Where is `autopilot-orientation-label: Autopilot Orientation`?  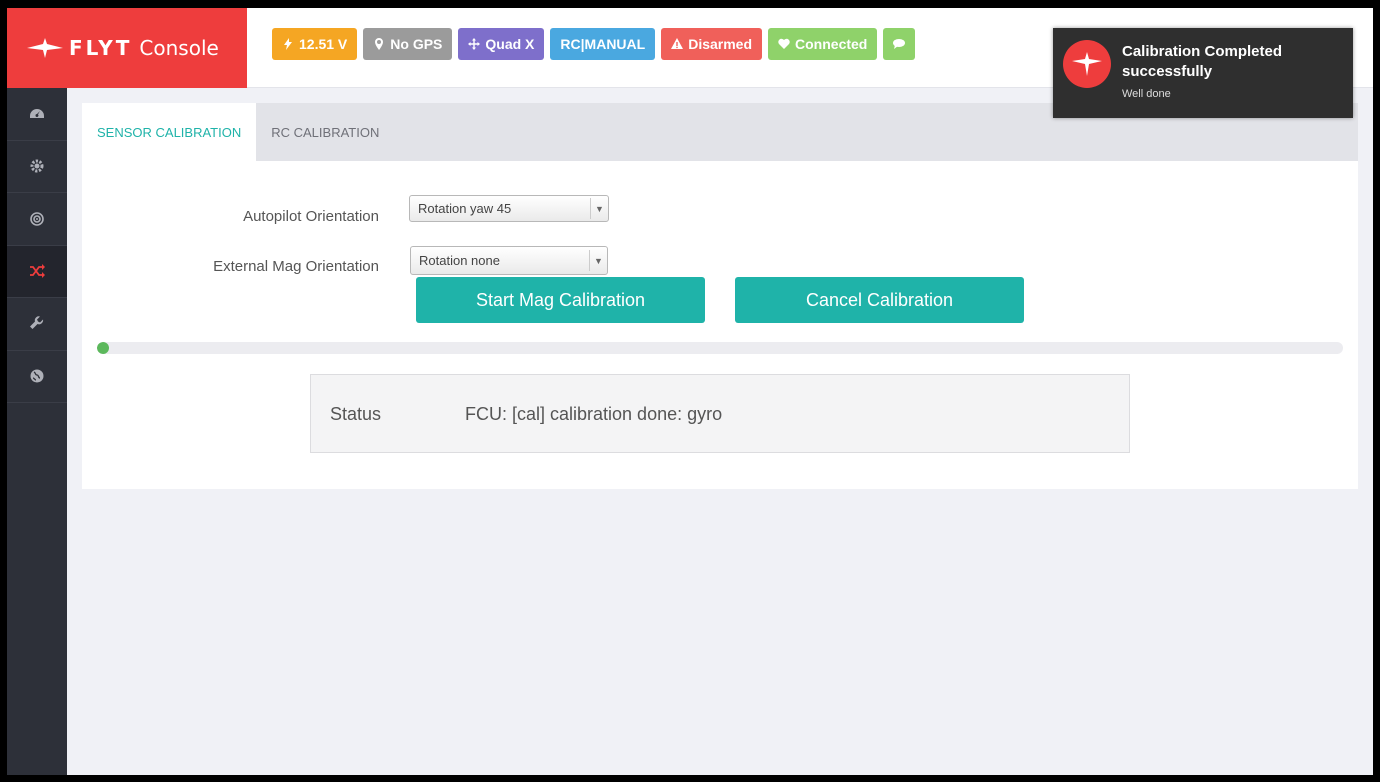
autopilot-orientation-label: Autopilot Orientation is located at coordinates (311, 216).